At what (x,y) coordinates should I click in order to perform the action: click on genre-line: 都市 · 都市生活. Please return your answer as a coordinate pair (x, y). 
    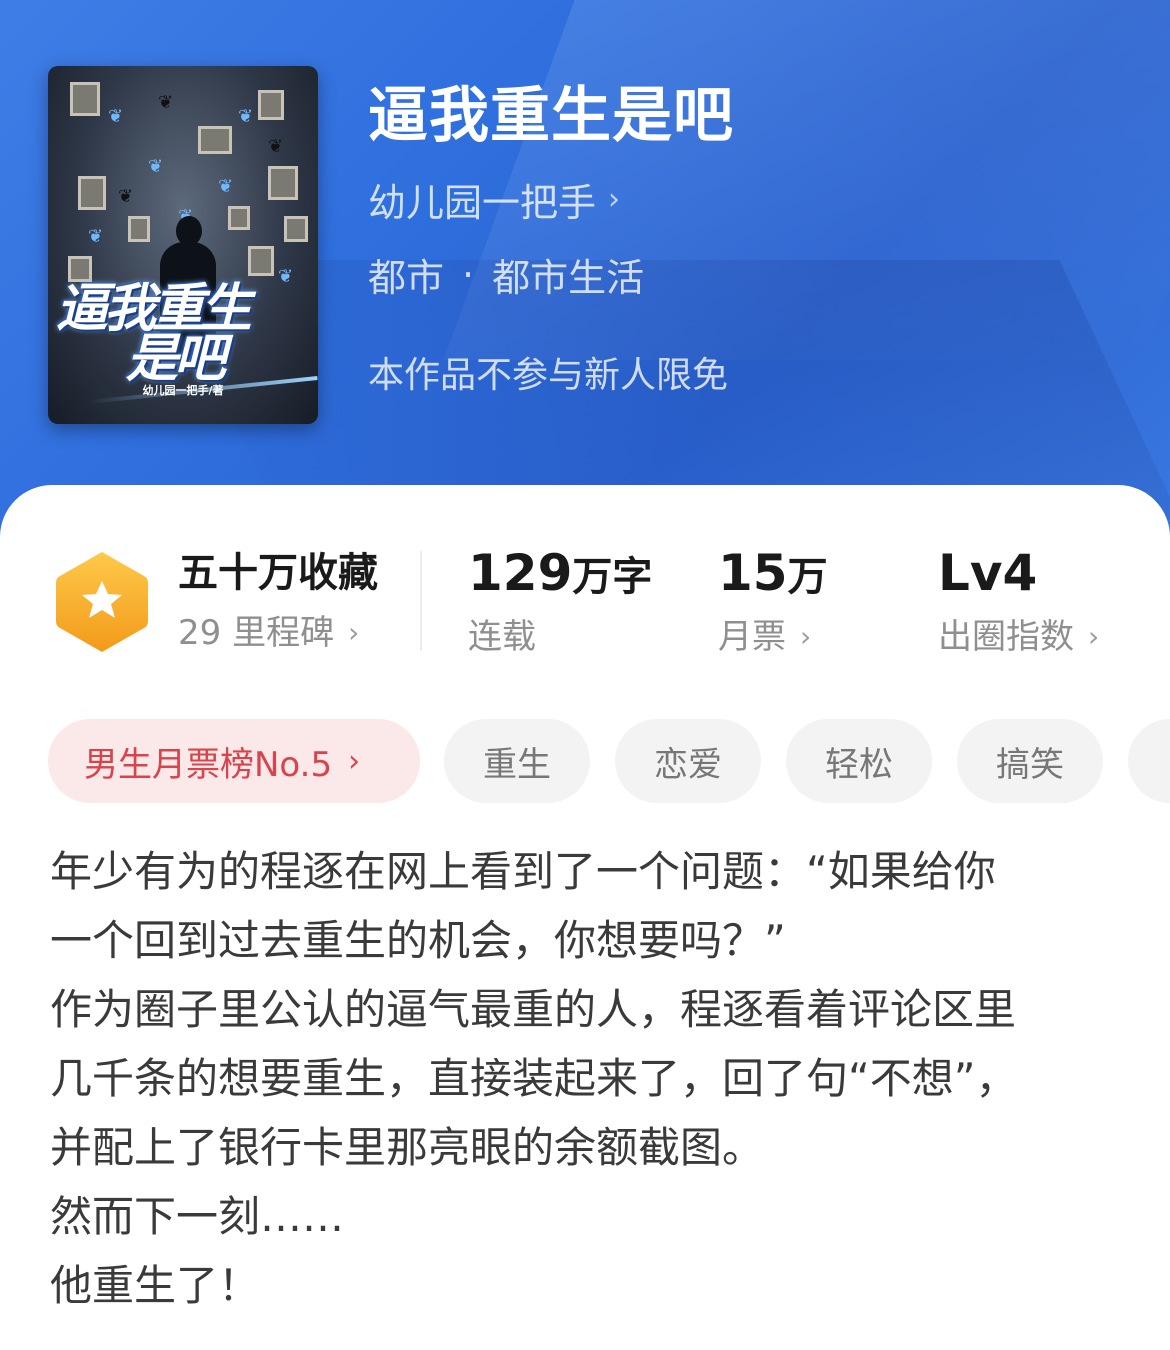
    Looking at the image, I should click on (551, 274).